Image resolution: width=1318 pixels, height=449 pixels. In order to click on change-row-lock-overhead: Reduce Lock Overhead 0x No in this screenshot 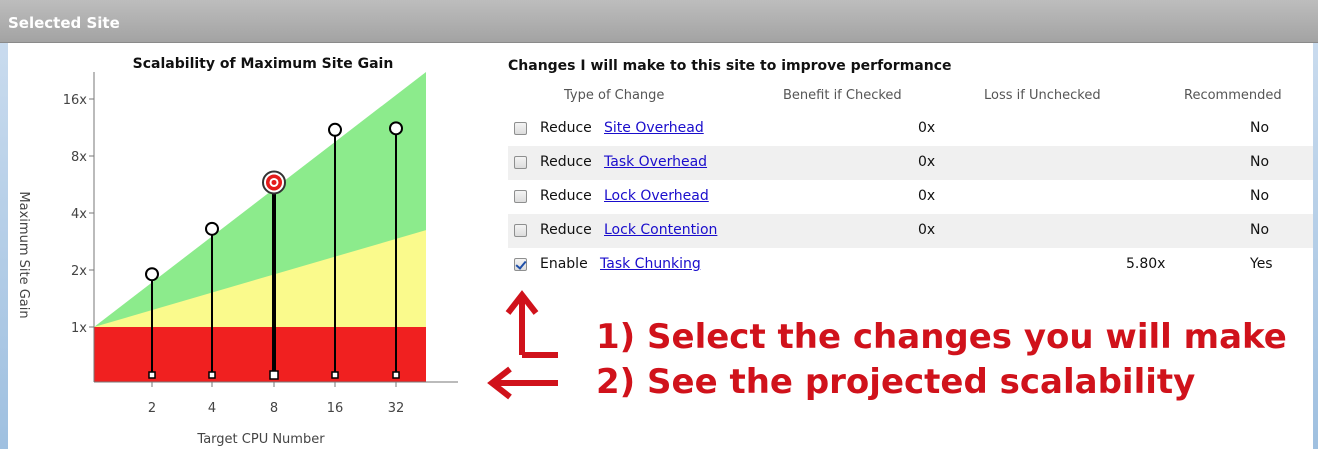, I will do `click(910, 197)`.